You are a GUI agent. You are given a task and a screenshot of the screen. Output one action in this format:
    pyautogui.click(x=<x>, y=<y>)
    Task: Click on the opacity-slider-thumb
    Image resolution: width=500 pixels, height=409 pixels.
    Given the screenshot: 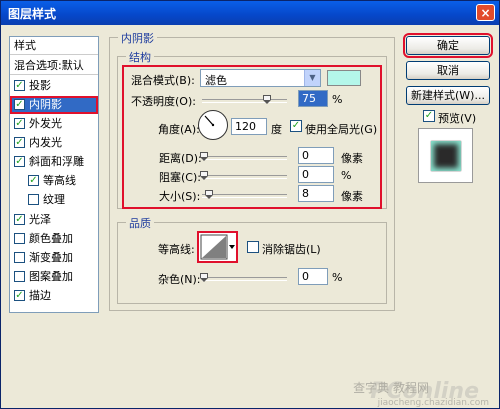 What is the action you would take?
    pyautogui.click(x=267, y=99)
    